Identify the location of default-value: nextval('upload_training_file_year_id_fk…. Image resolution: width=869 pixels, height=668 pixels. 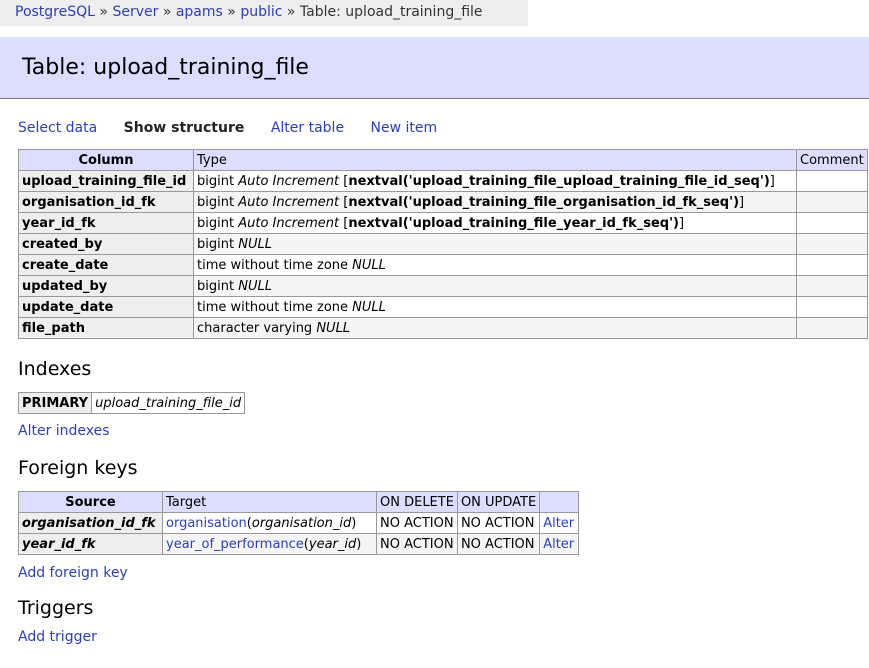
(514, 223).